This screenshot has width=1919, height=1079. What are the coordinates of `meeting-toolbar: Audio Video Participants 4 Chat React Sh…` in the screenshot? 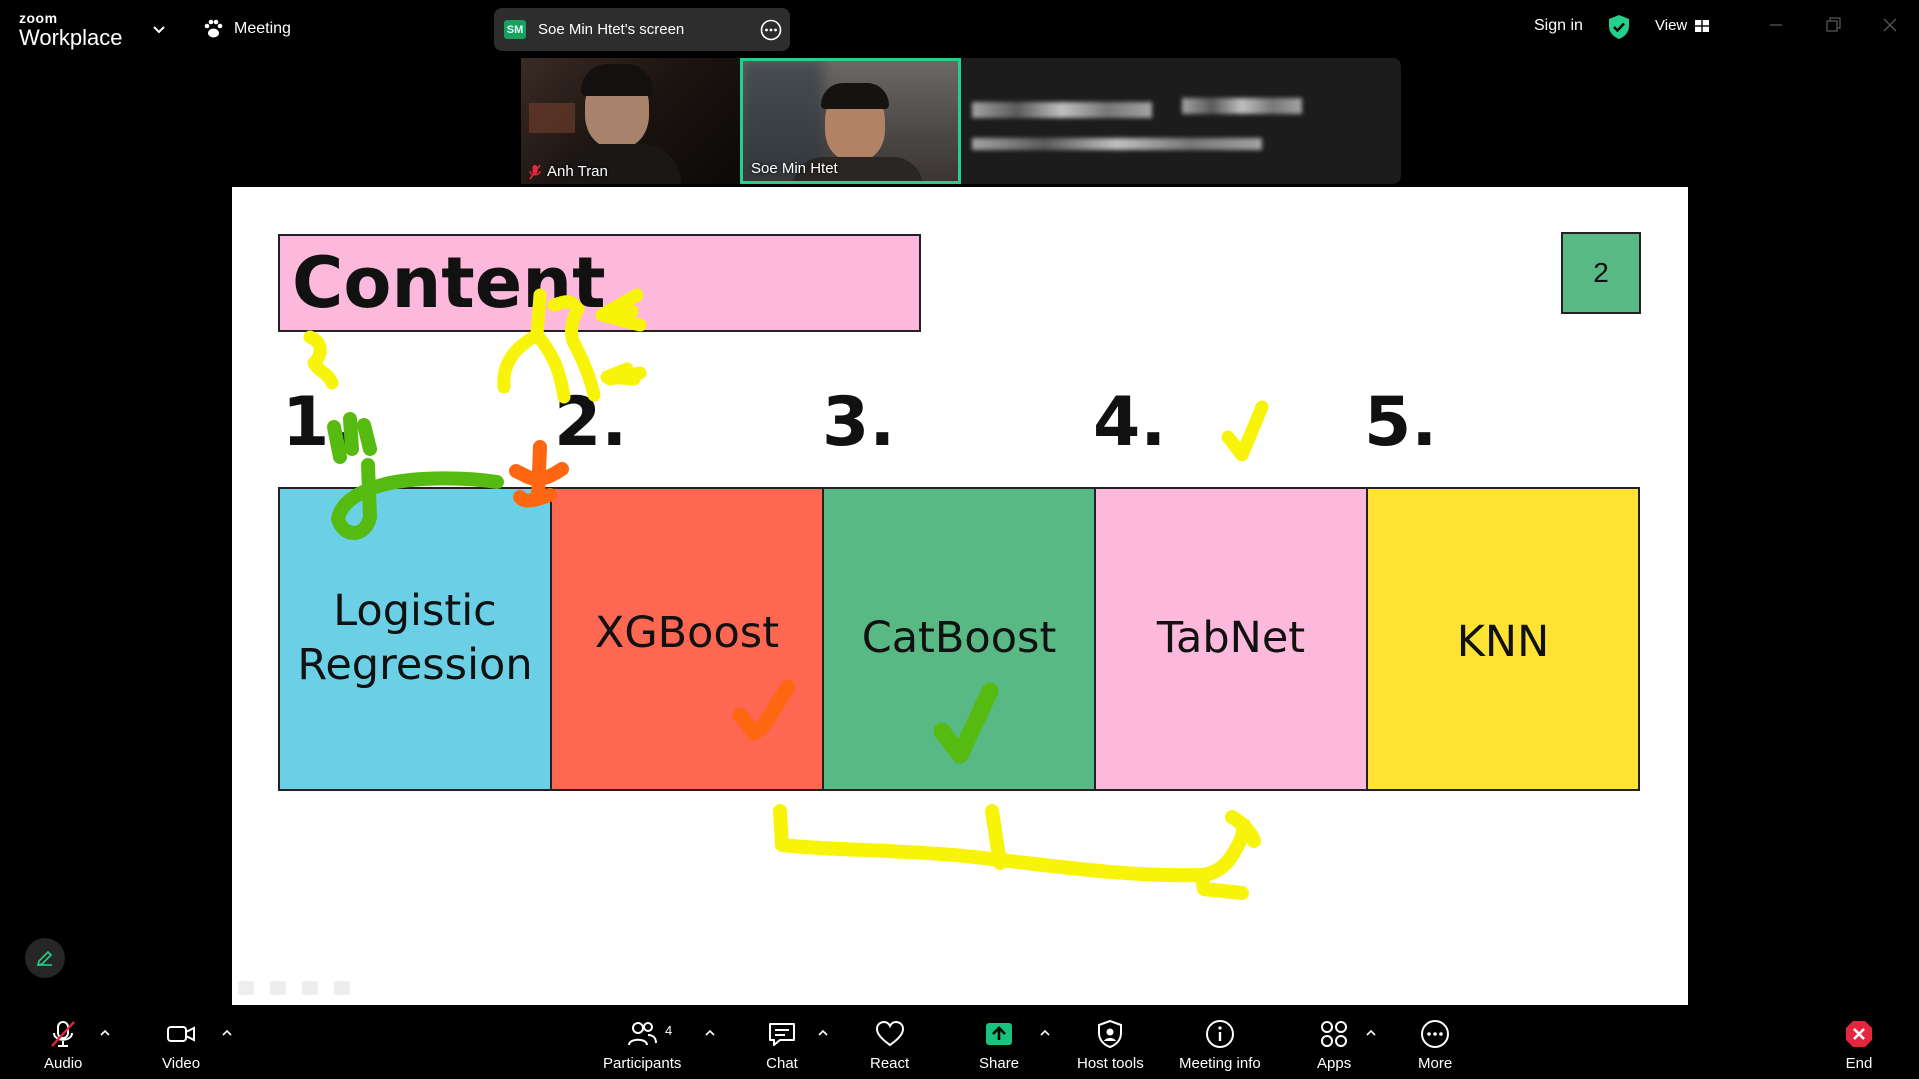 It's located at (959, 1042).